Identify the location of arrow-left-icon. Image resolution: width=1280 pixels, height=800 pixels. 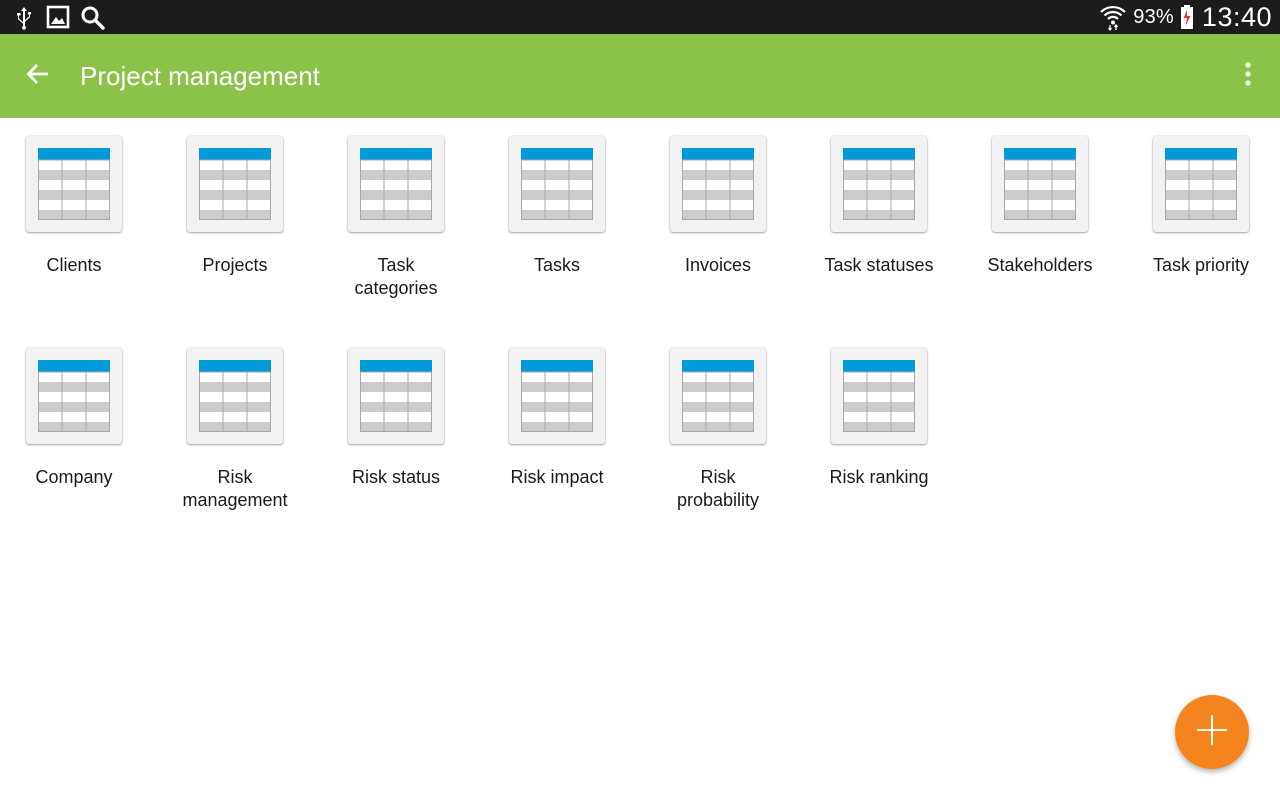
(38, 76).